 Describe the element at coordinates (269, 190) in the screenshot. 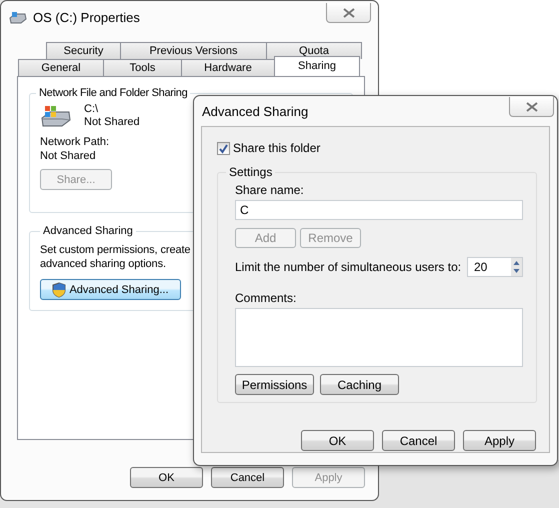

I see `field-label: Share name:` at that location.